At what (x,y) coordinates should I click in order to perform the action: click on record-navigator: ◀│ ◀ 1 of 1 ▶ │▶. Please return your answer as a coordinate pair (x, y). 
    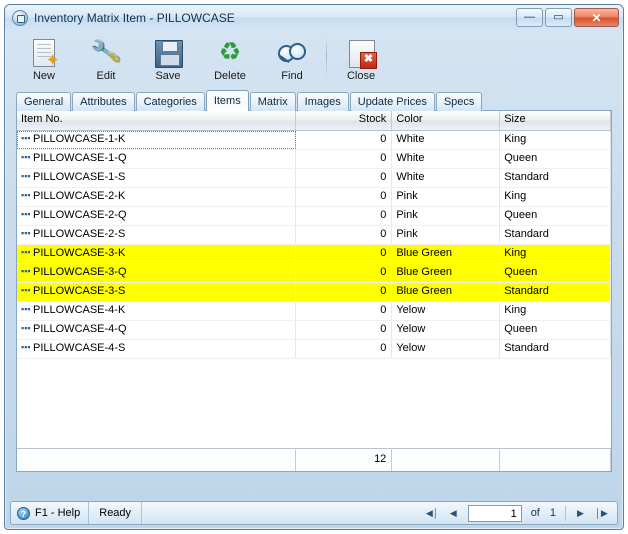
    Looking at the image, I should click on (520, 513).